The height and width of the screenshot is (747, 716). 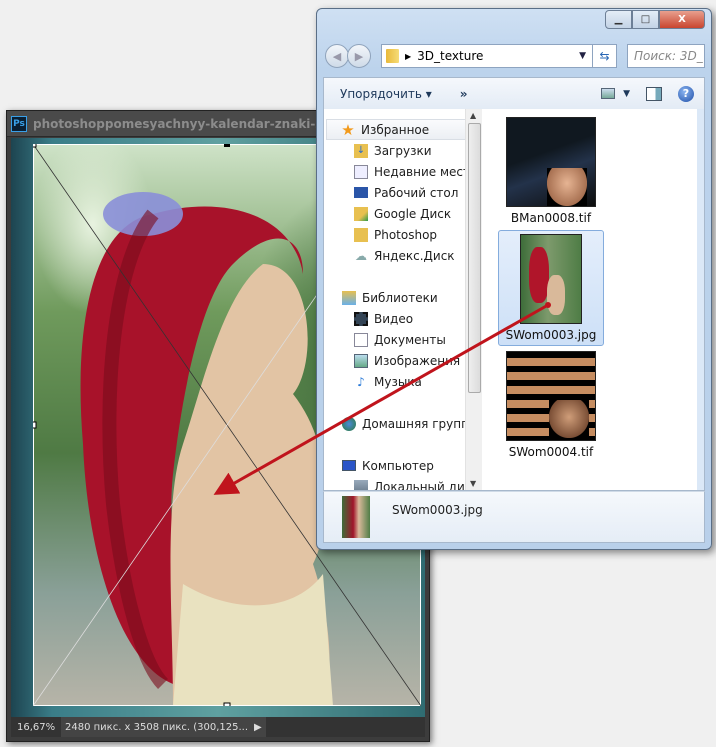 I want to click on nav-libraries: Библиотеки, so click(x=403, y=297).